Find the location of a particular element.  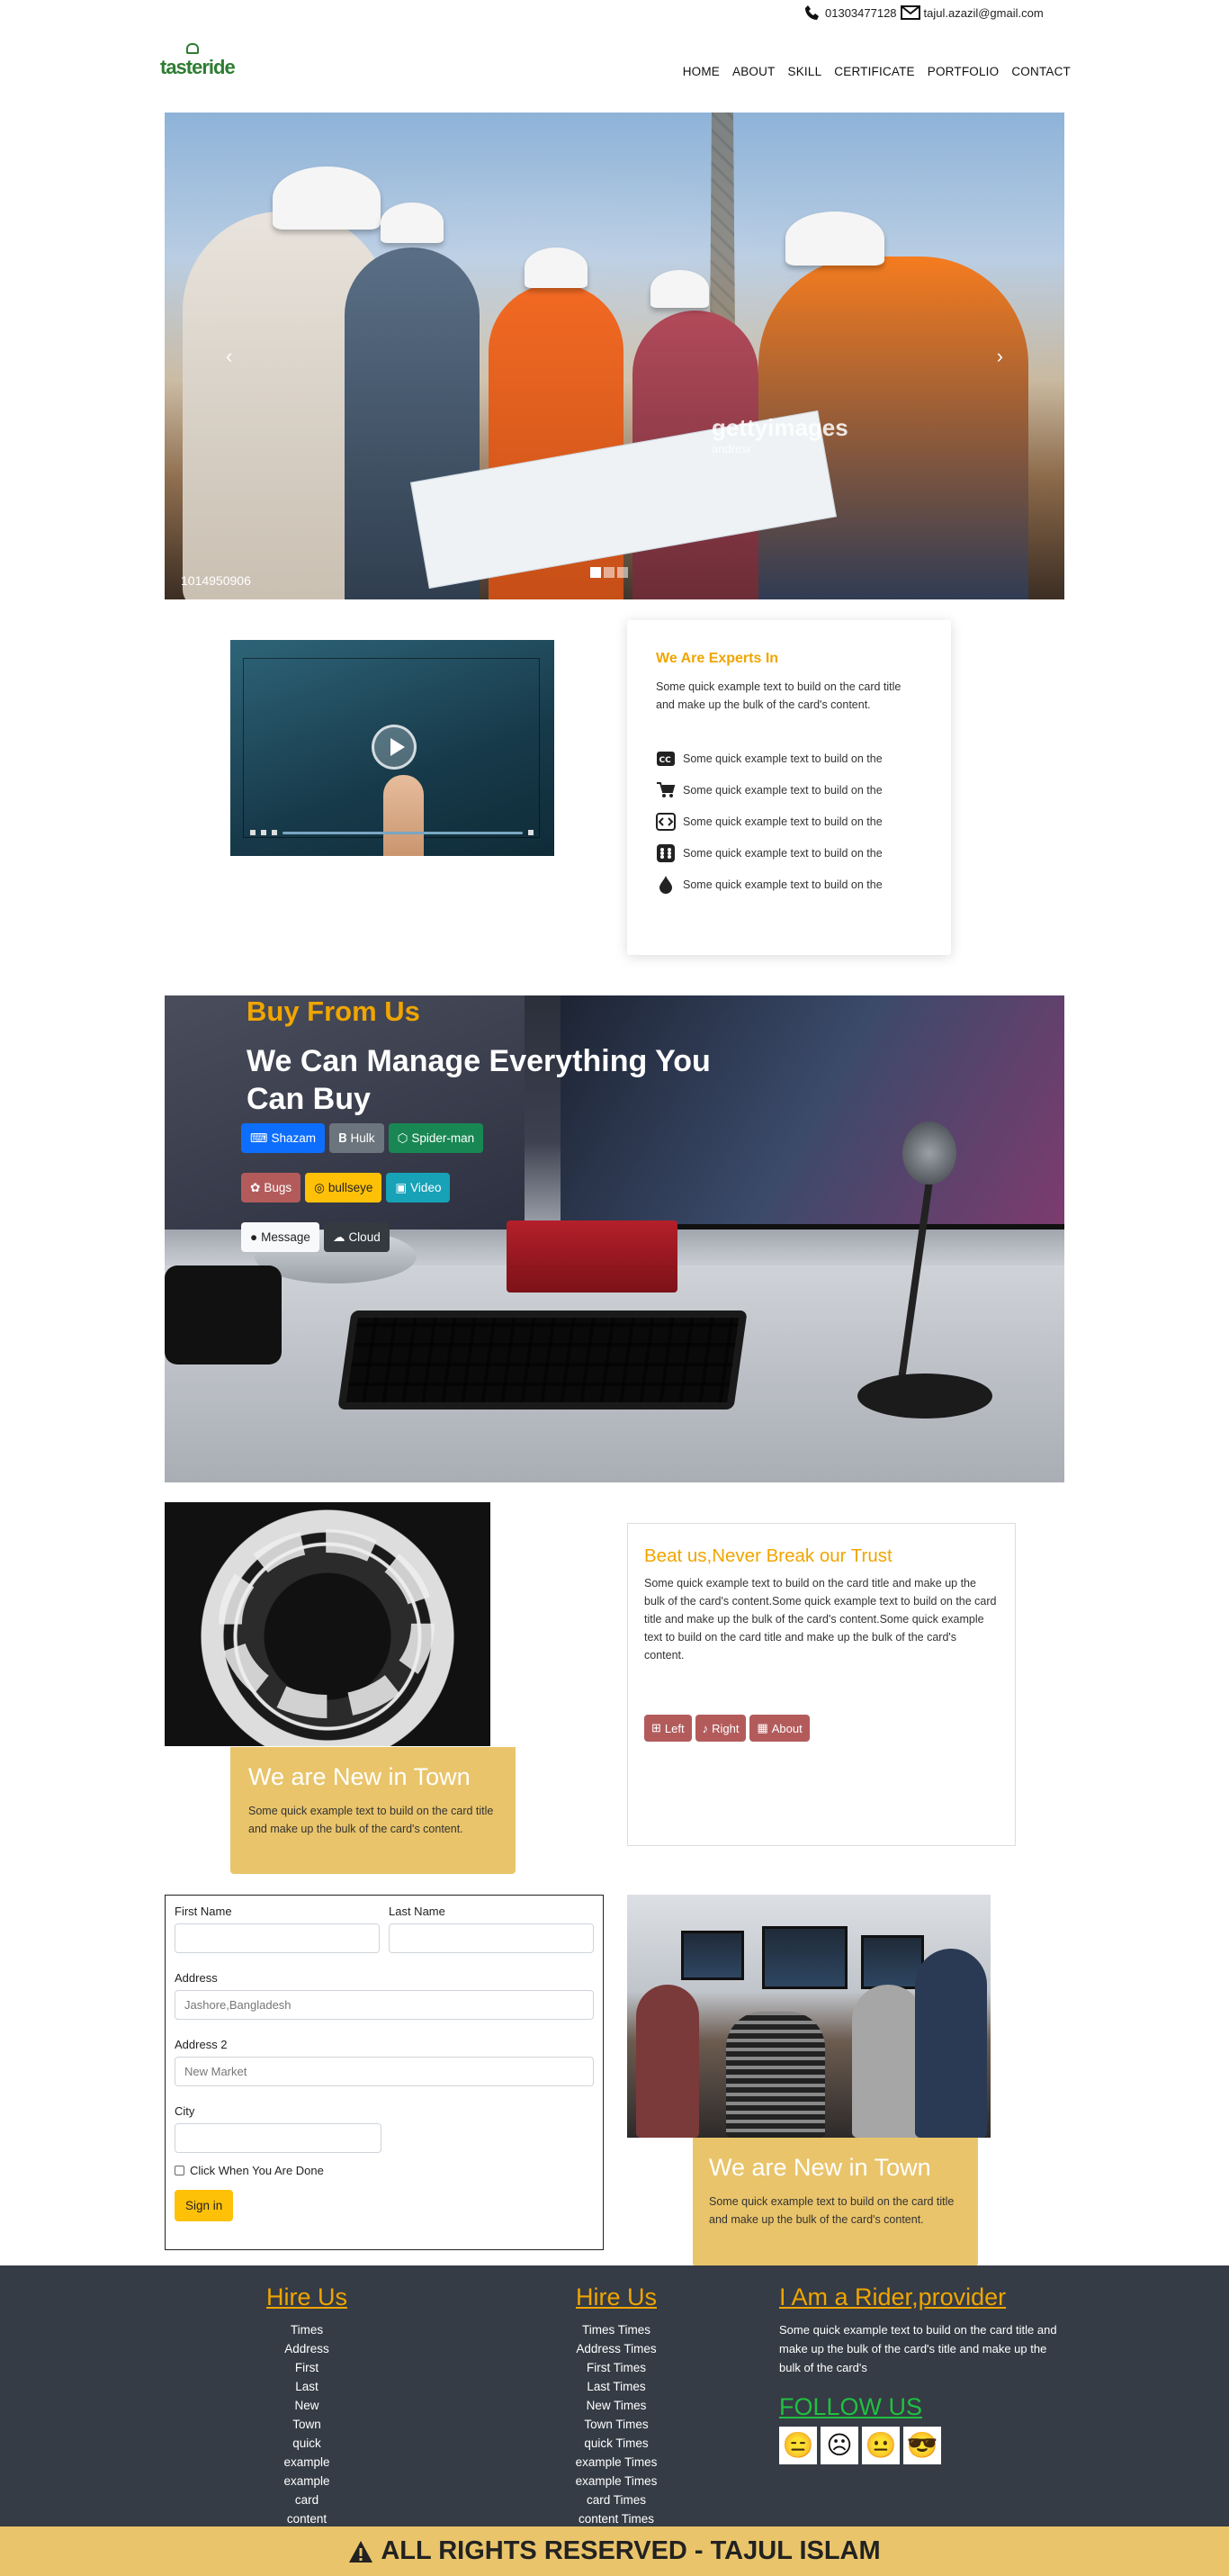

address2-label: Address 2 is located at coordinates (202, 2044).